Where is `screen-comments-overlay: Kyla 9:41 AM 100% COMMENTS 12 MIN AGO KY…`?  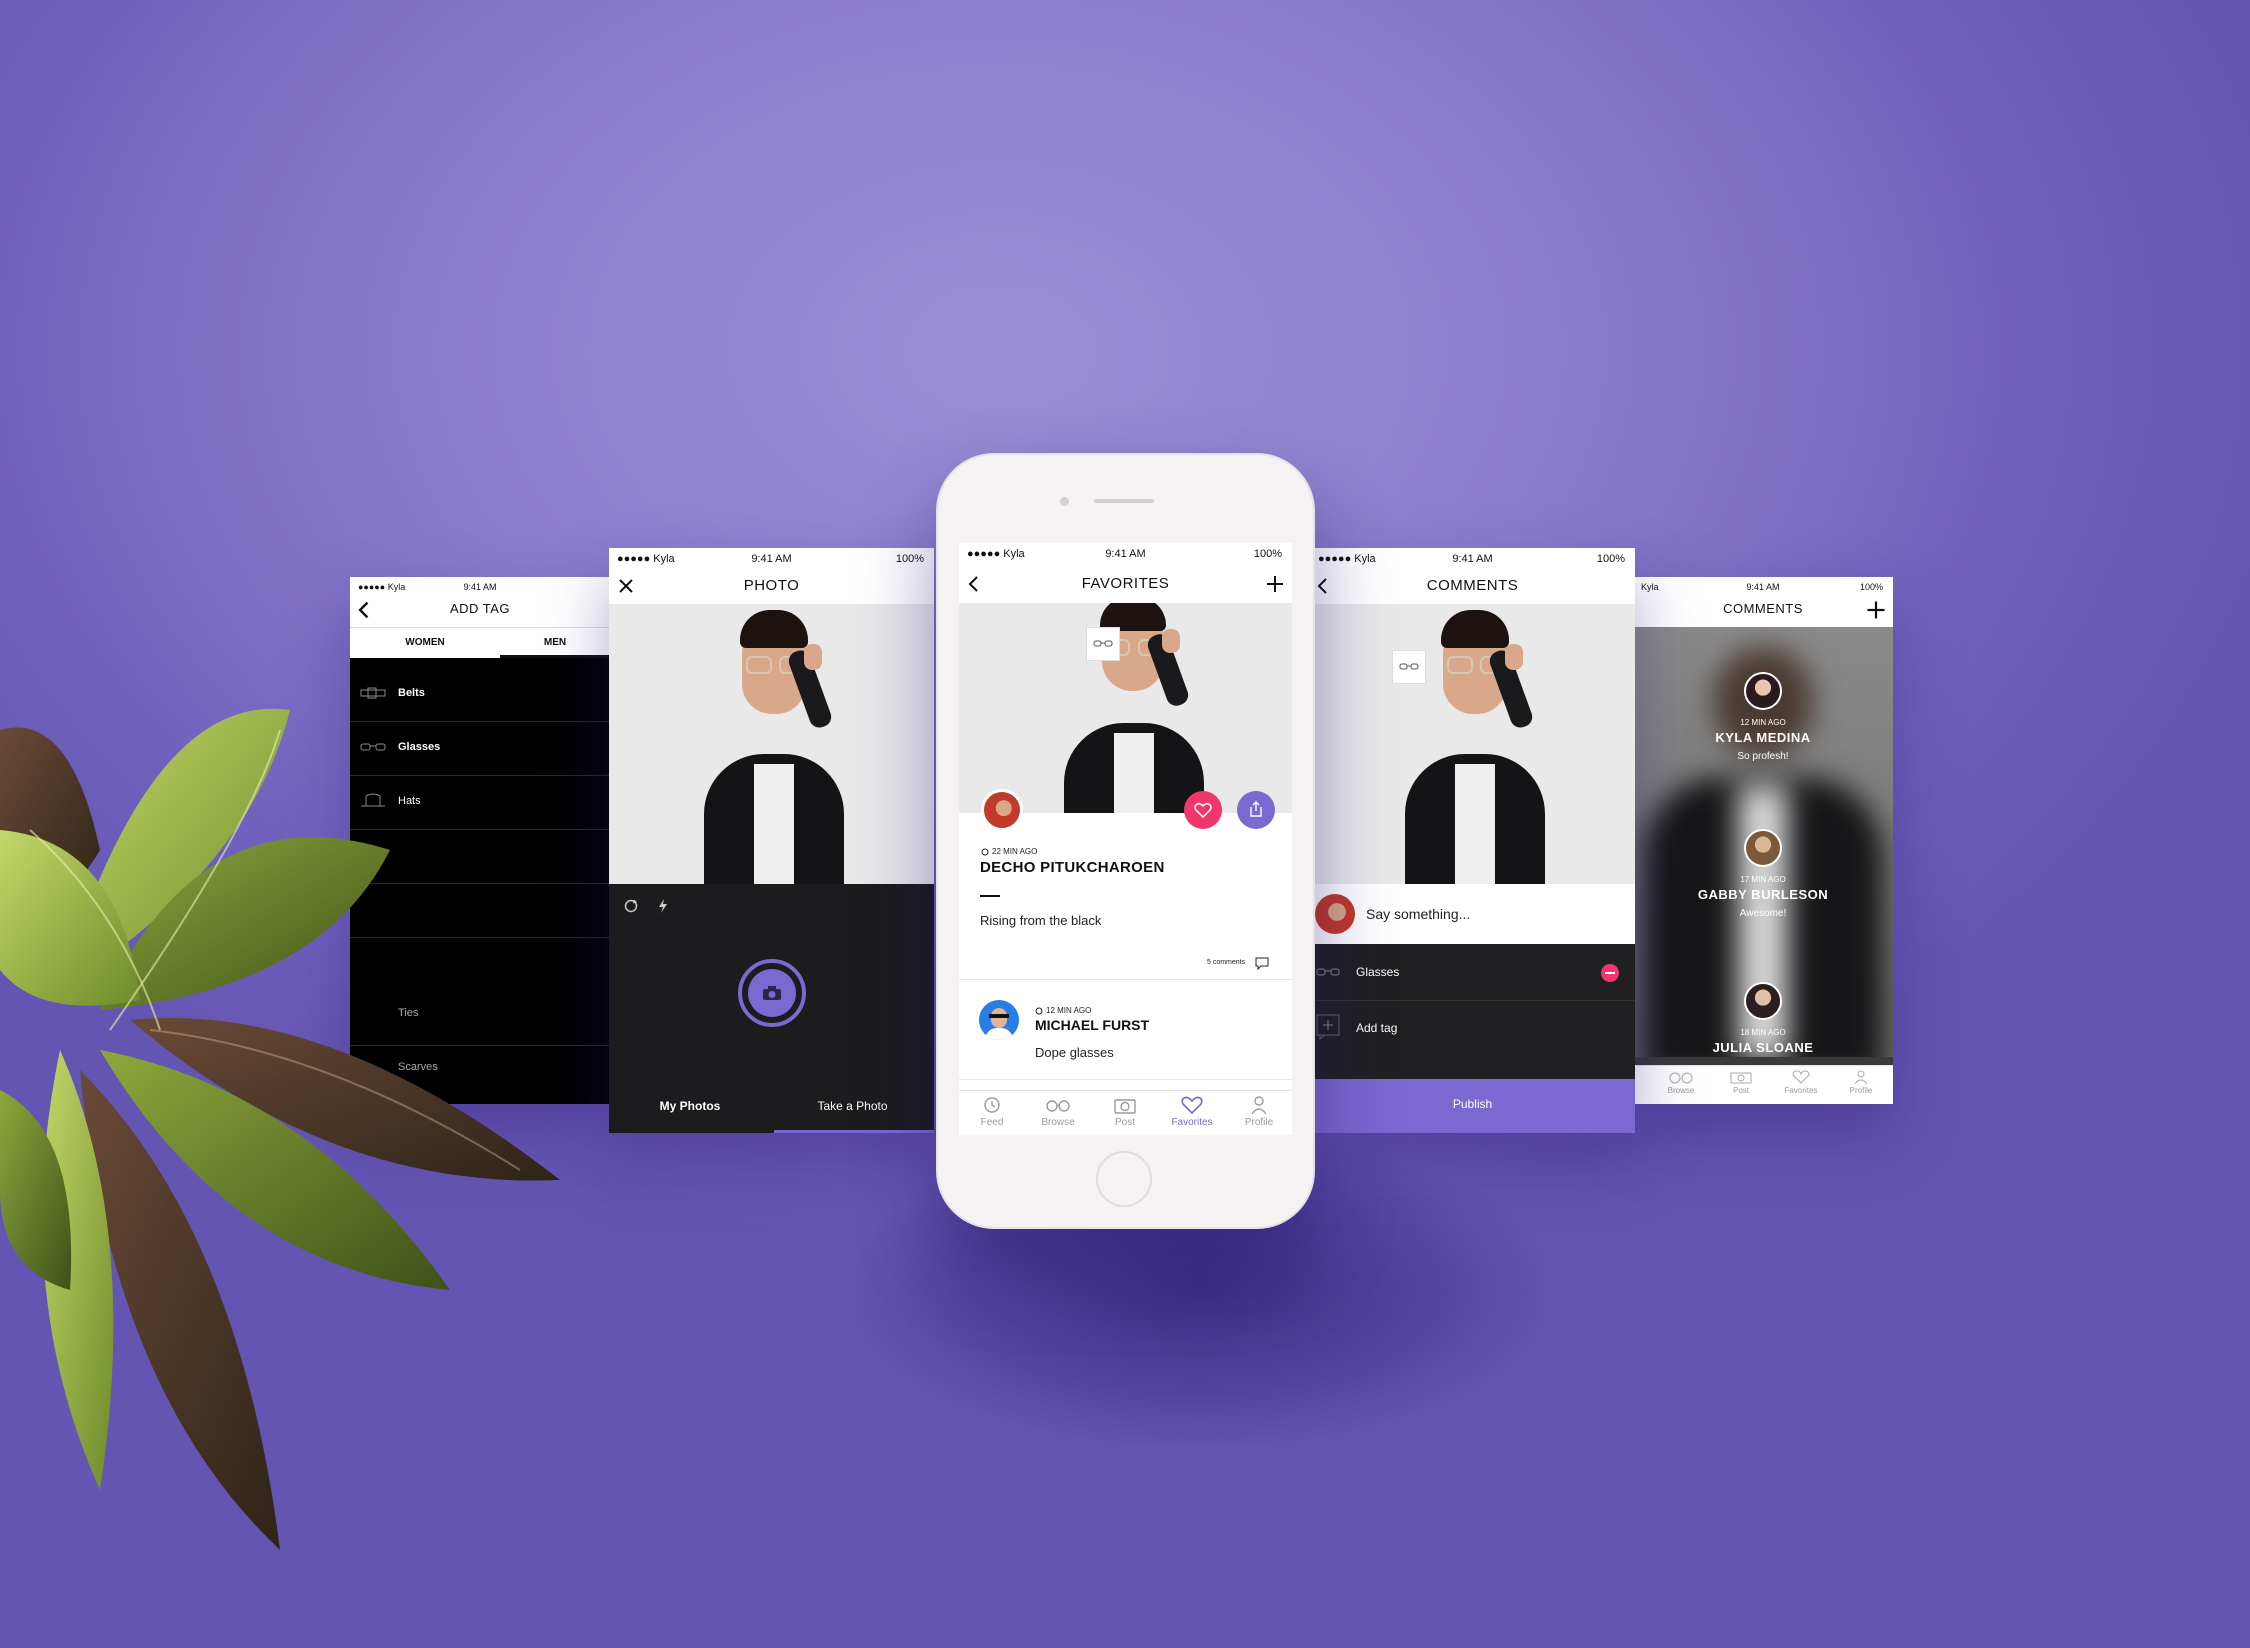
screen-comments-overlay: Kyla 9:41 AM 100% COMMENTS 12 MIN AGO KY… is located at coordinates (1763, 840).